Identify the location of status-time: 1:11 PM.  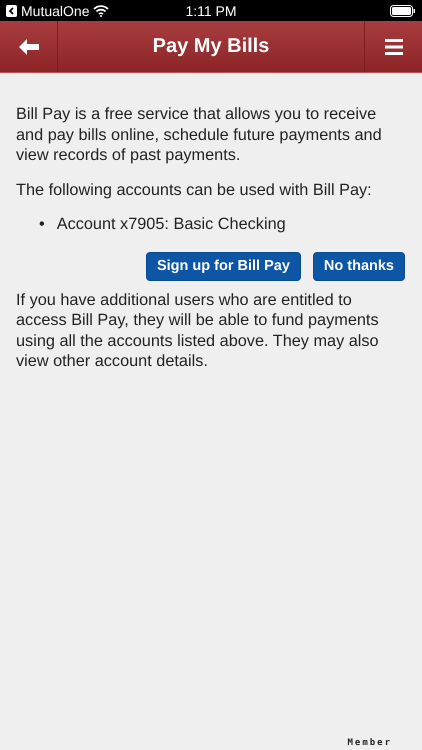
(211, 10).